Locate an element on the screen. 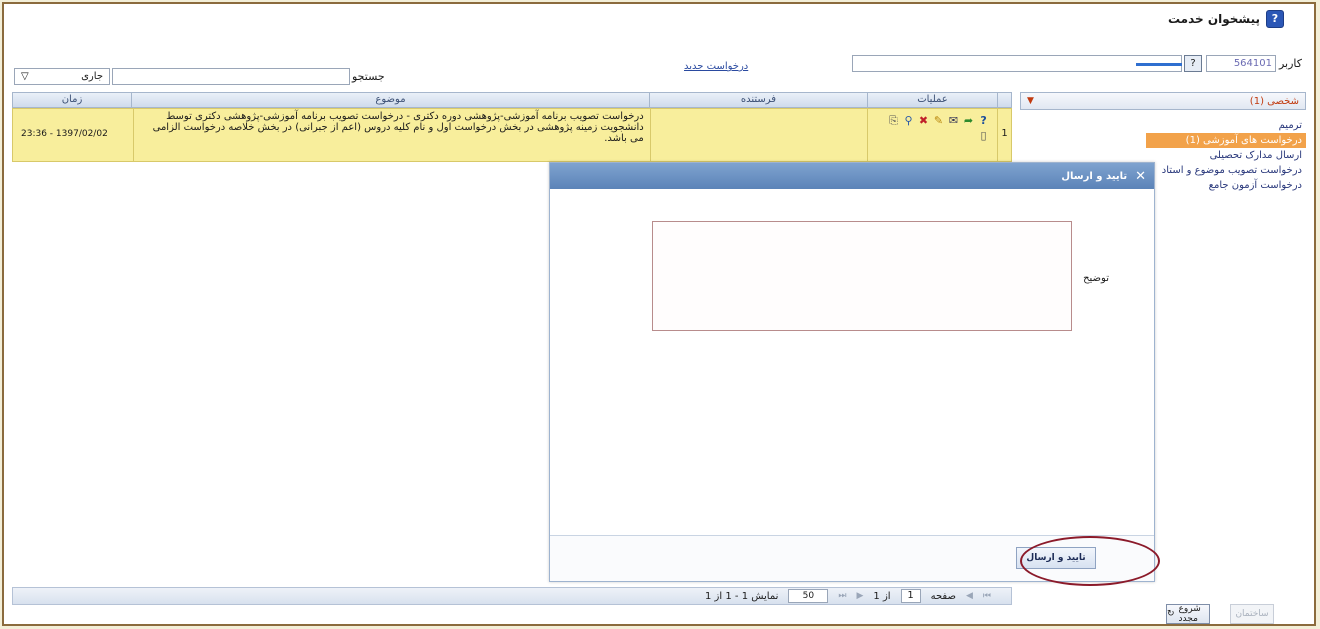  grid-col-time: زمان is located at coordinates (72, 100).